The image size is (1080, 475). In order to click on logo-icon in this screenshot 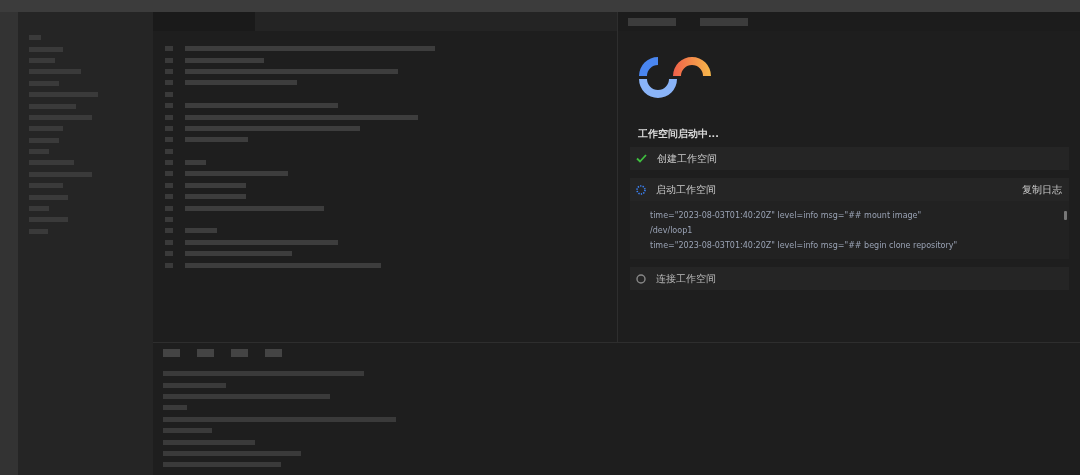, I will do `click(675, 78)`.